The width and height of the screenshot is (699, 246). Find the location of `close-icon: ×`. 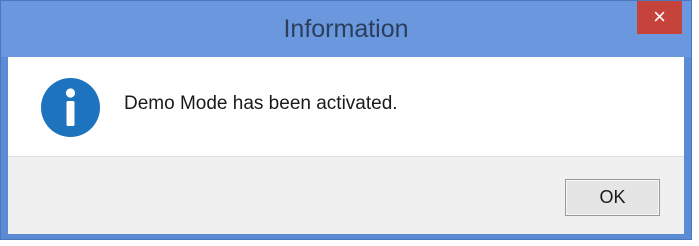

close-icon: × is located at coordinates (659, 16).